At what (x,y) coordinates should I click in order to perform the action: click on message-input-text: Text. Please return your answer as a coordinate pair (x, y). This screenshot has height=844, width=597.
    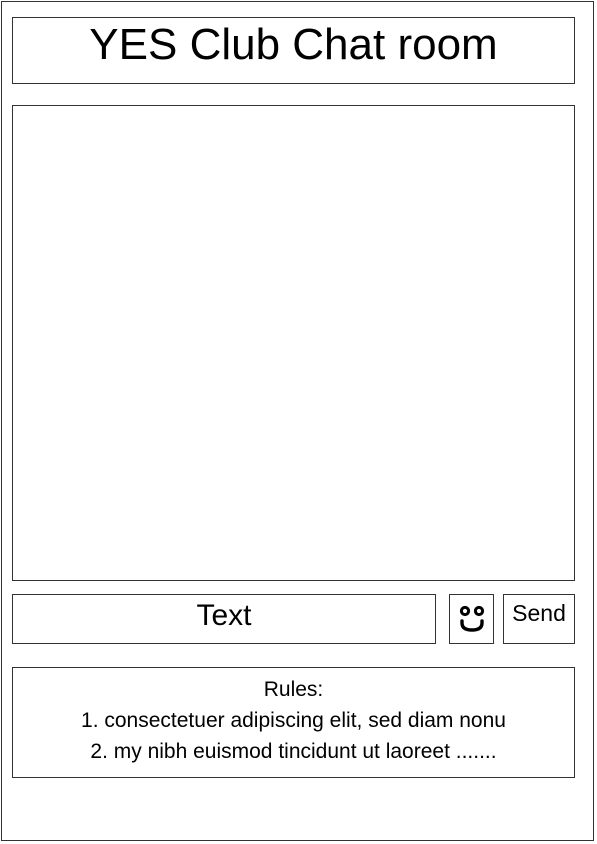
    Looking at the image, I should click on (224, 615).